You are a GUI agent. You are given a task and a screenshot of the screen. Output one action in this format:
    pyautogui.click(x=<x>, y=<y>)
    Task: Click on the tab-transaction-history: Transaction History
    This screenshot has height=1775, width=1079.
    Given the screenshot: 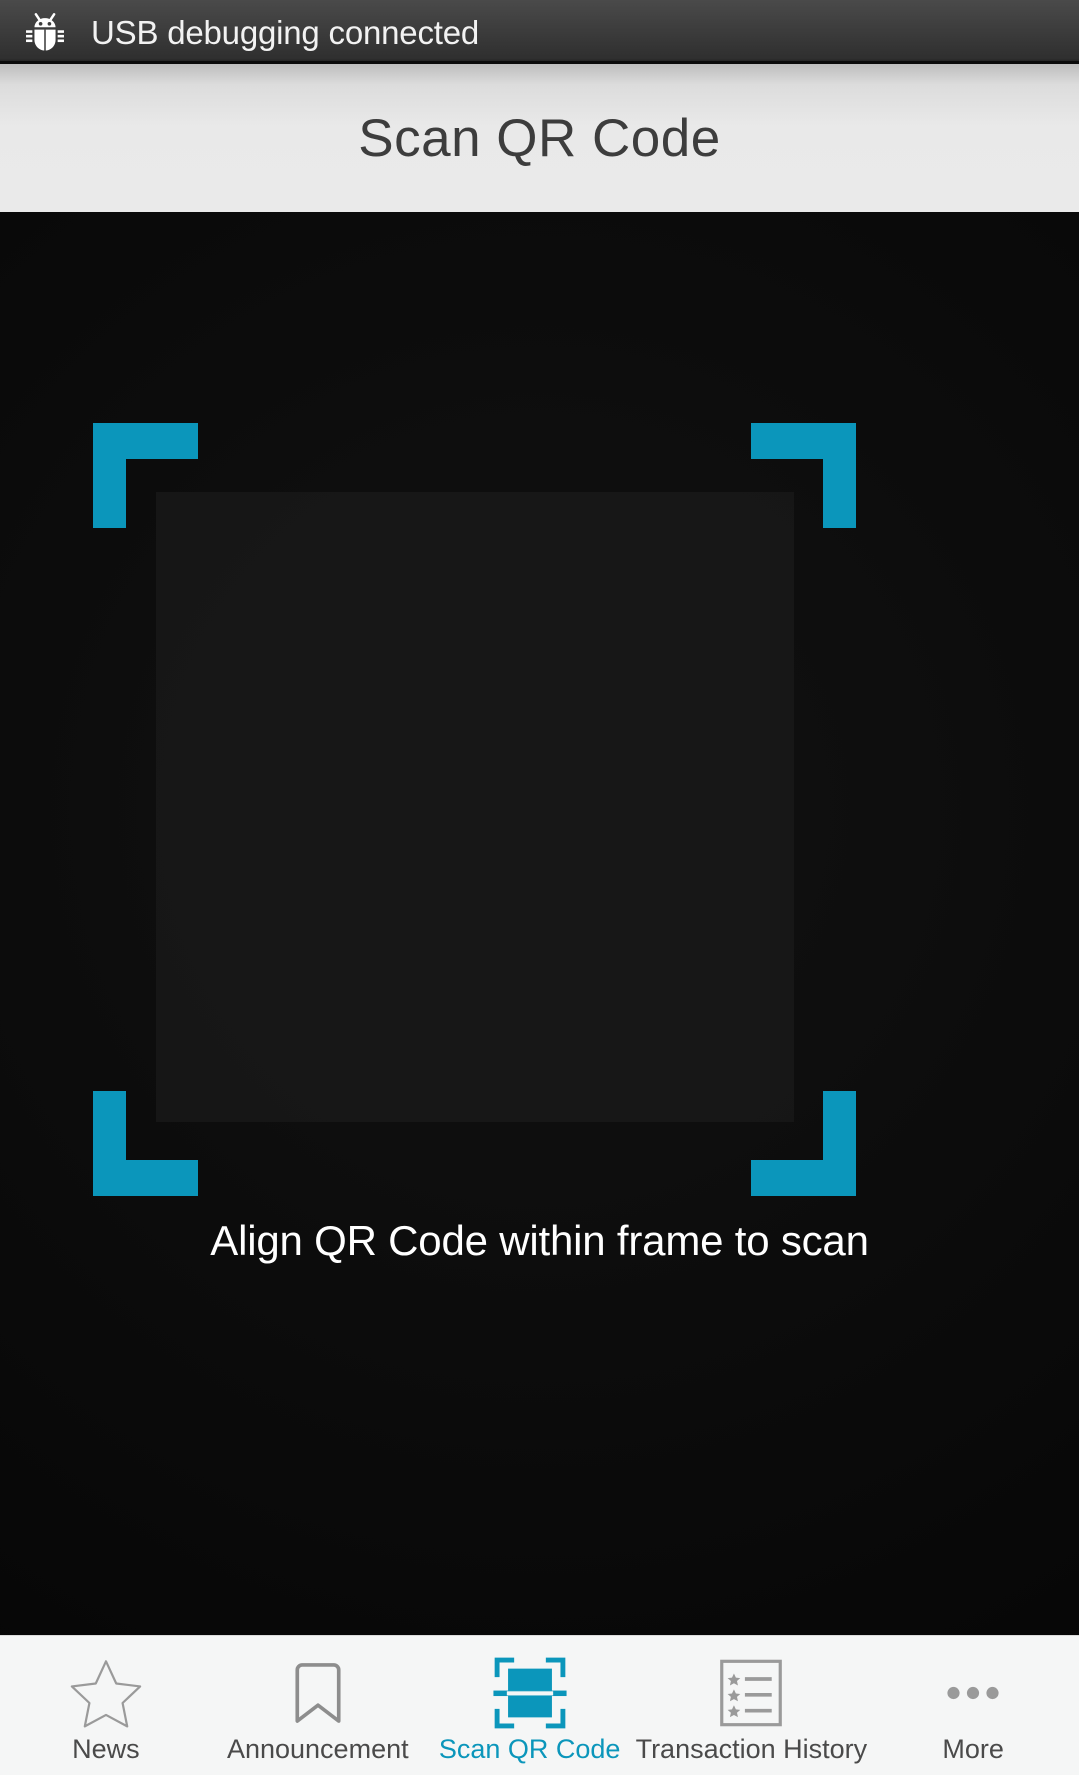 What is the action you would take?
    pyautogui.click(x=751, y=1705)
    